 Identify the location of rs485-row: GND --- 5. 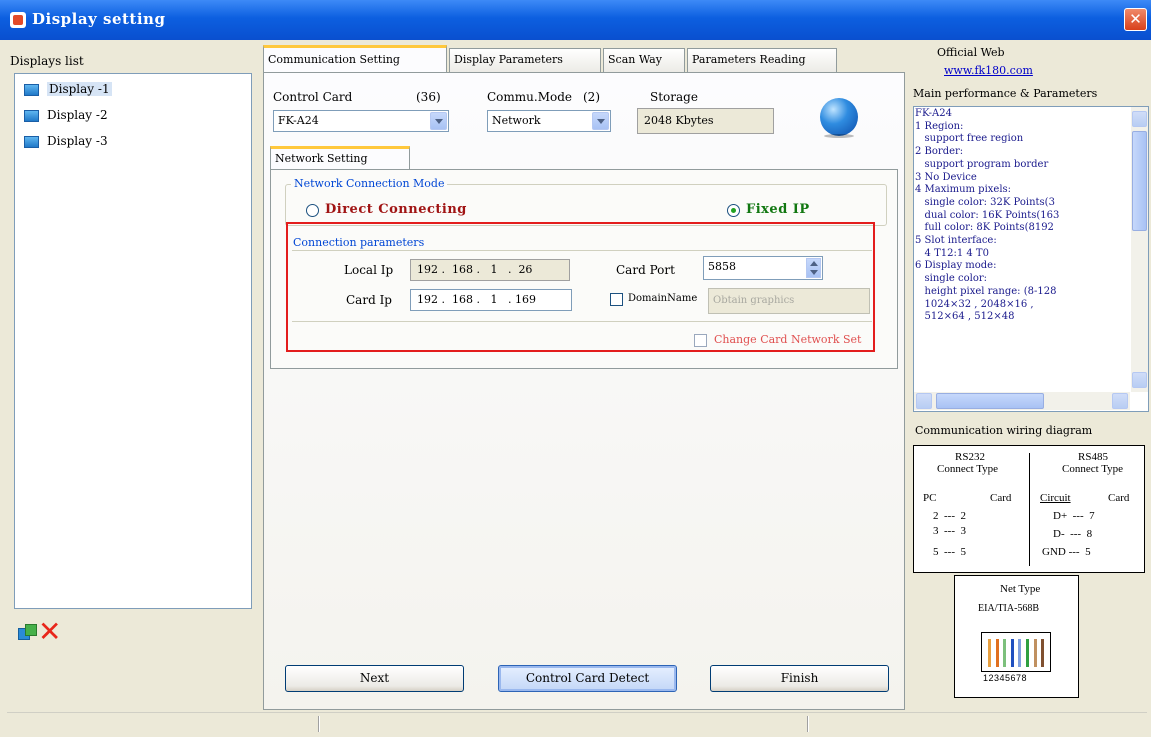
(1066, 552).